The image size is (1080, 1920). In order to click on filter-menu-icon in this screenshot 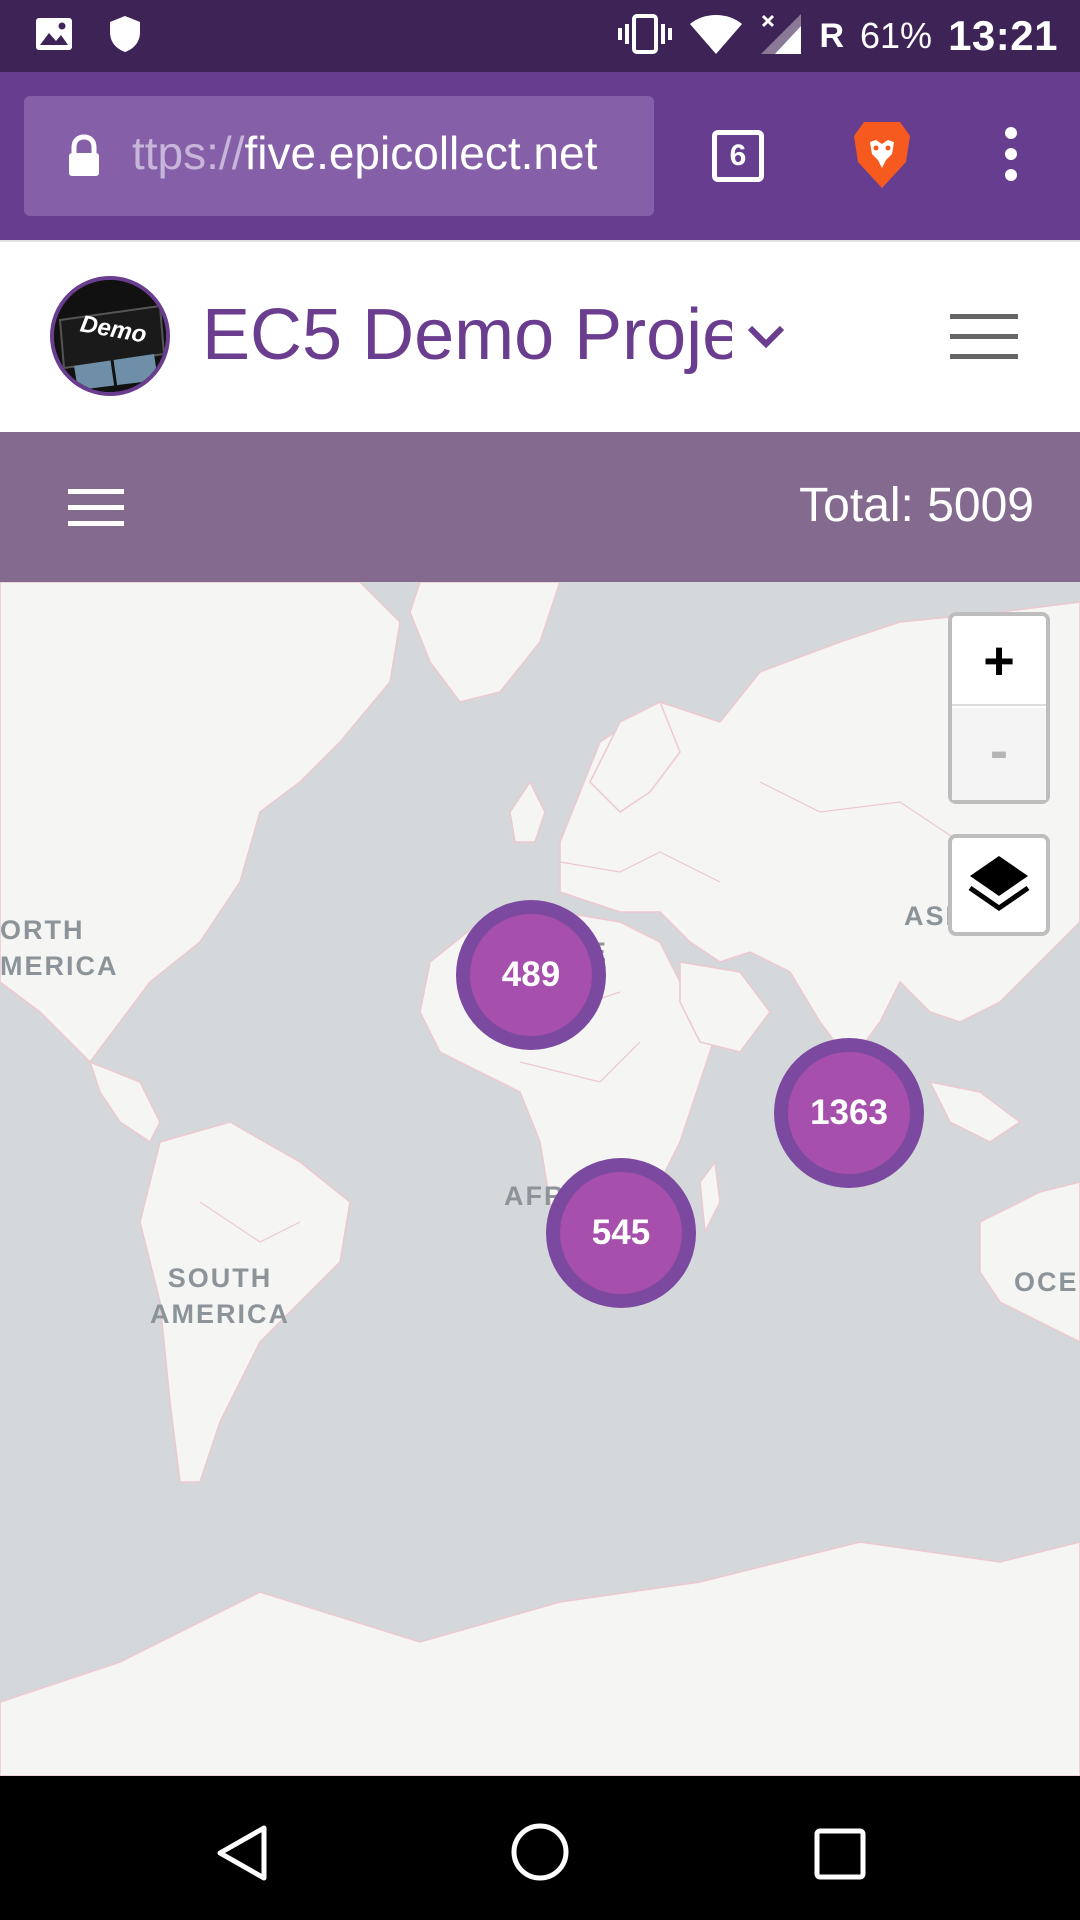, I will do `click(96, 510)`.